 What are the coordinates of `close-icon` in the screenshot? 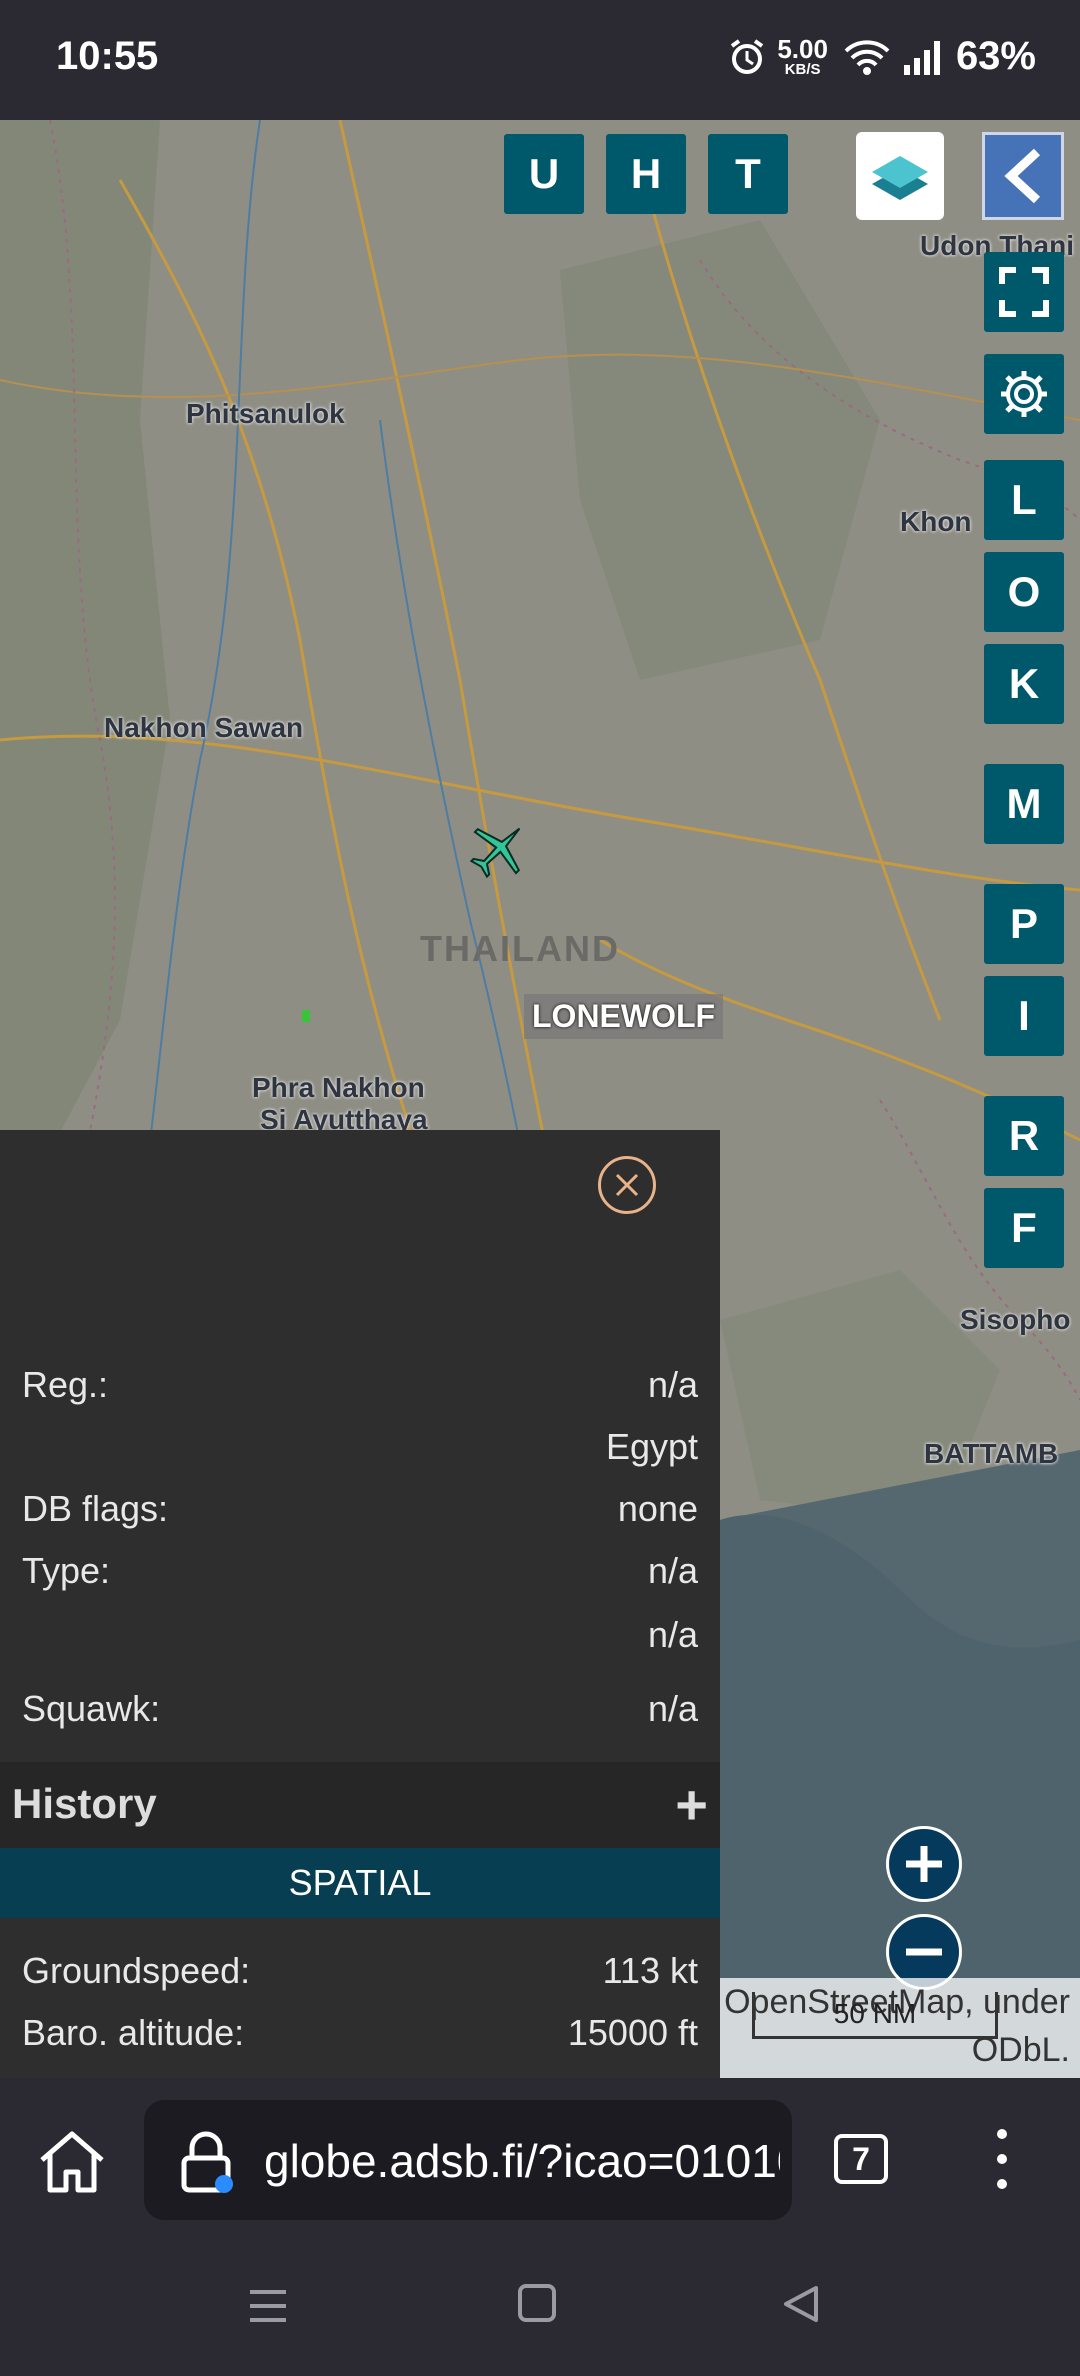 It's located at (627, 1185).